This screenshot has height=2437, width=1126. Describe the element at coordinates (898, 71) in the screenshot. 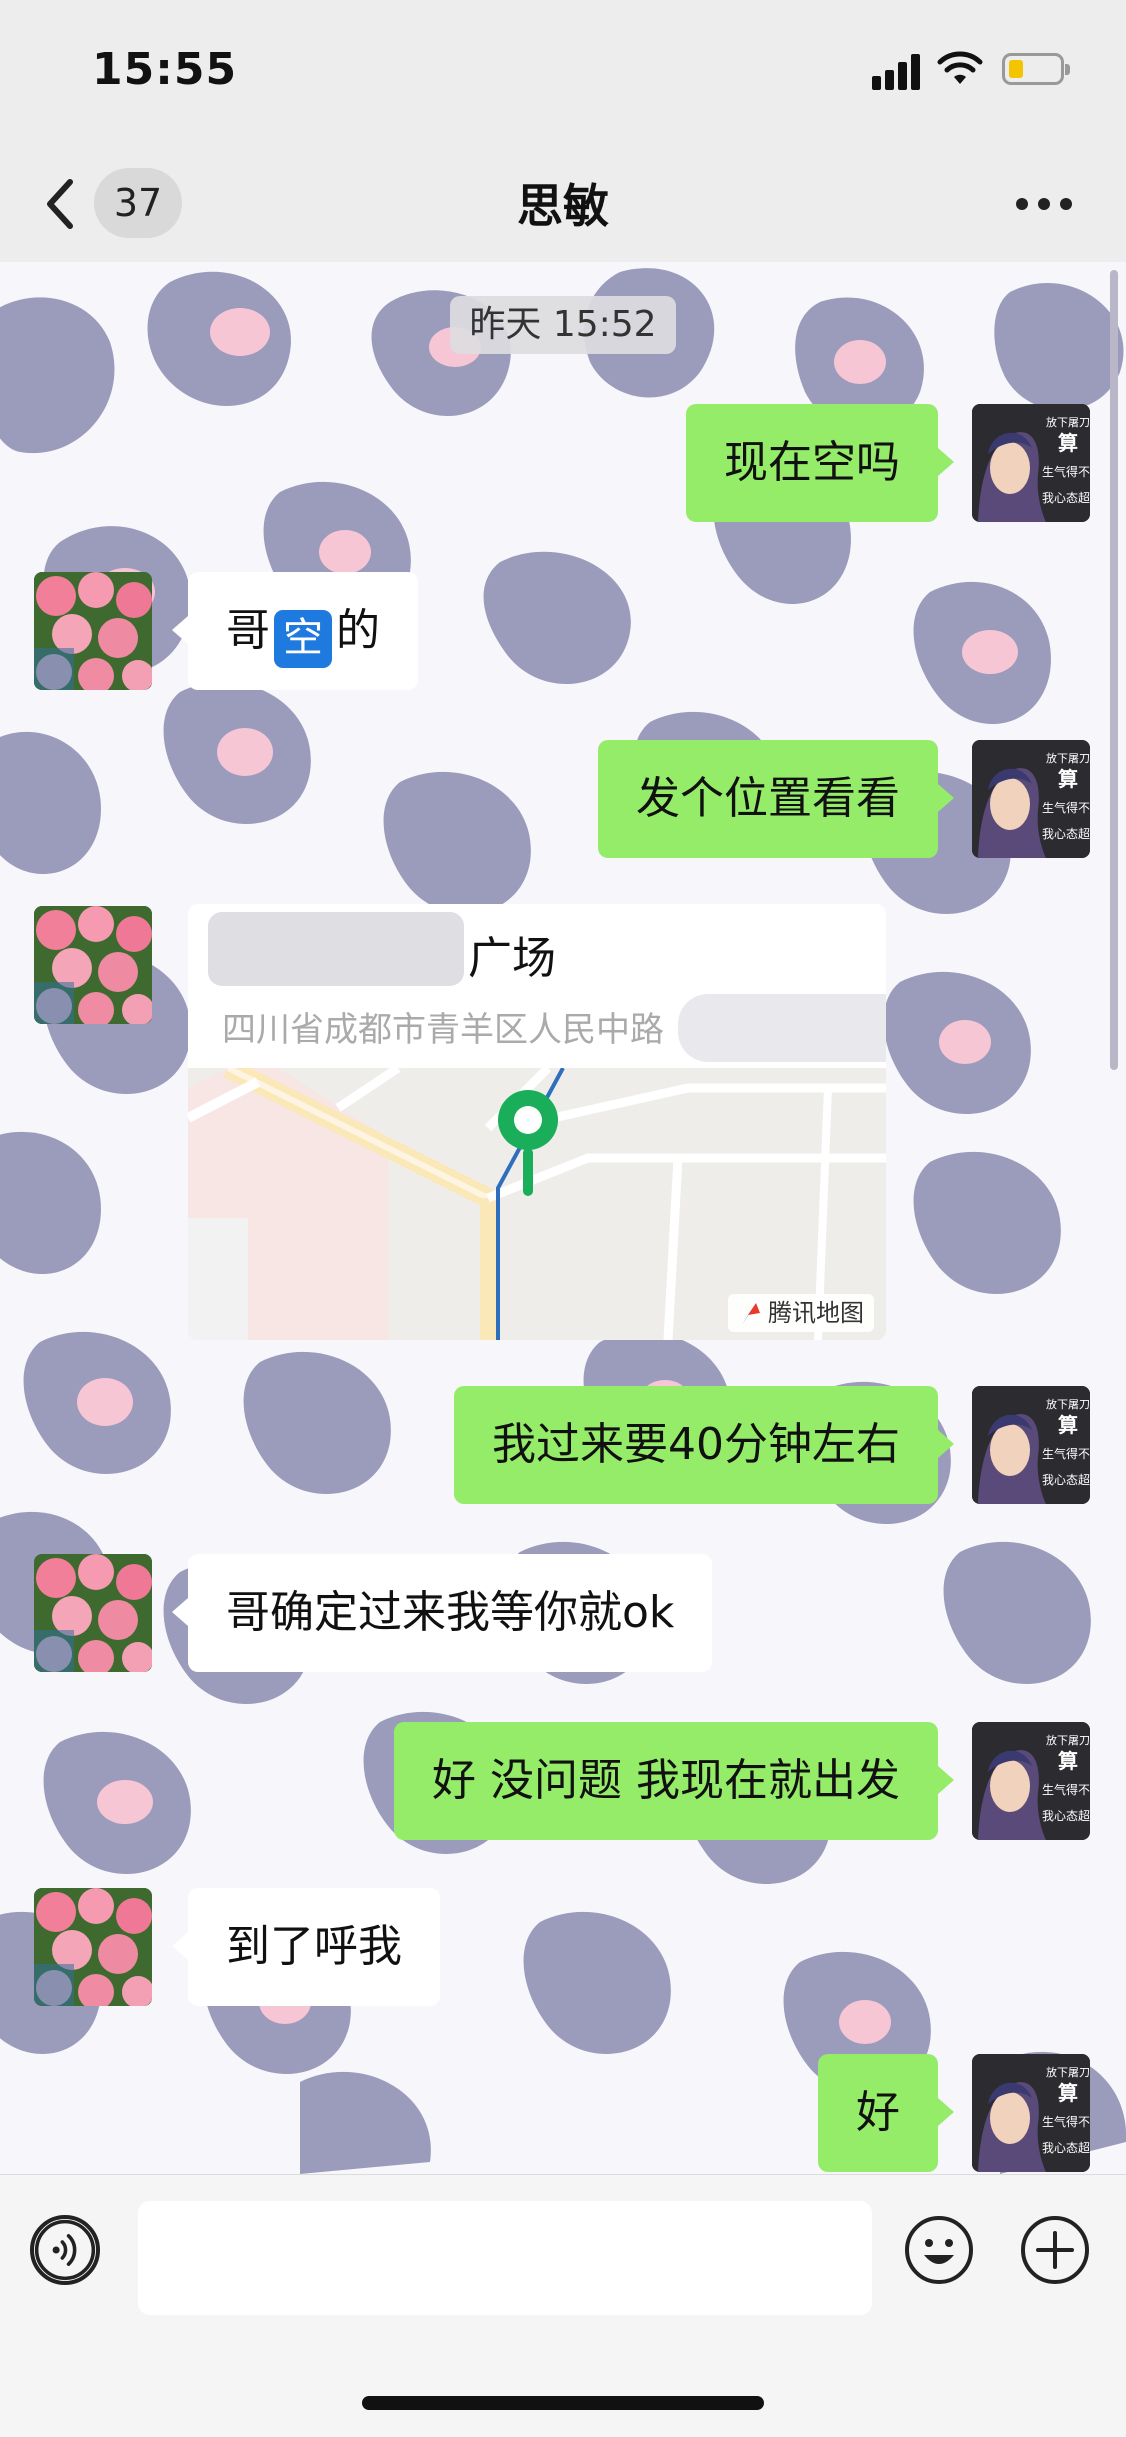

I see `cellular-signal-icon` at that location.